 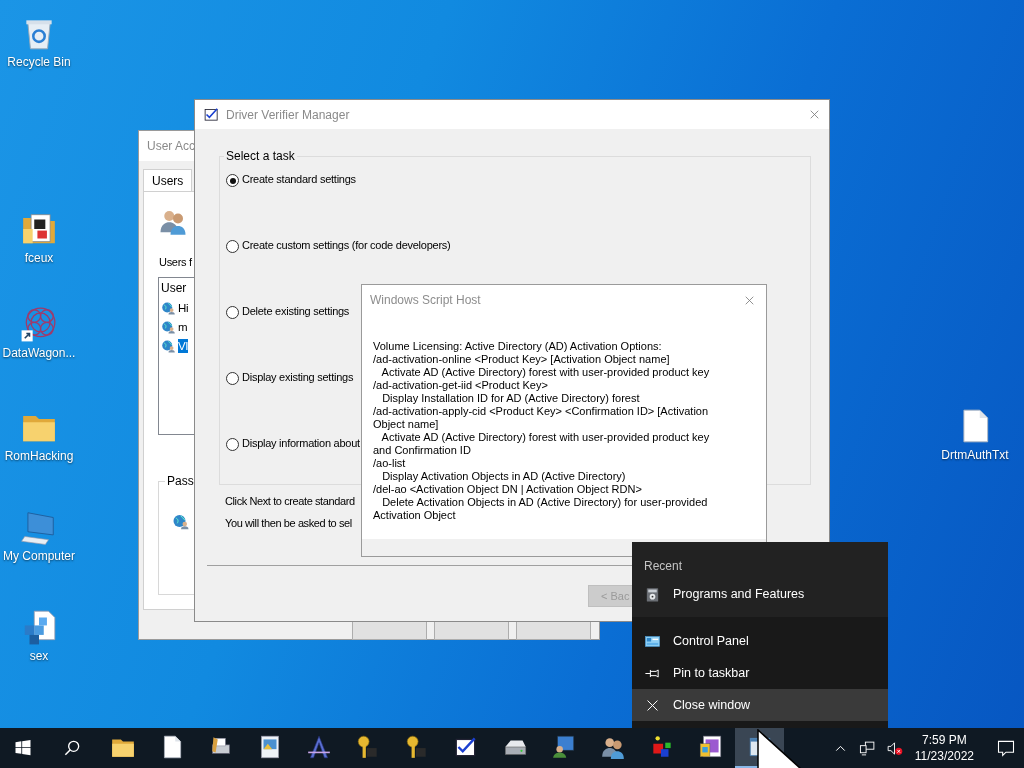 What do you see at coordinates (760, 641) in the screenshot?
I see `menu-item: Control Panel` at bounding box center [760, 641].